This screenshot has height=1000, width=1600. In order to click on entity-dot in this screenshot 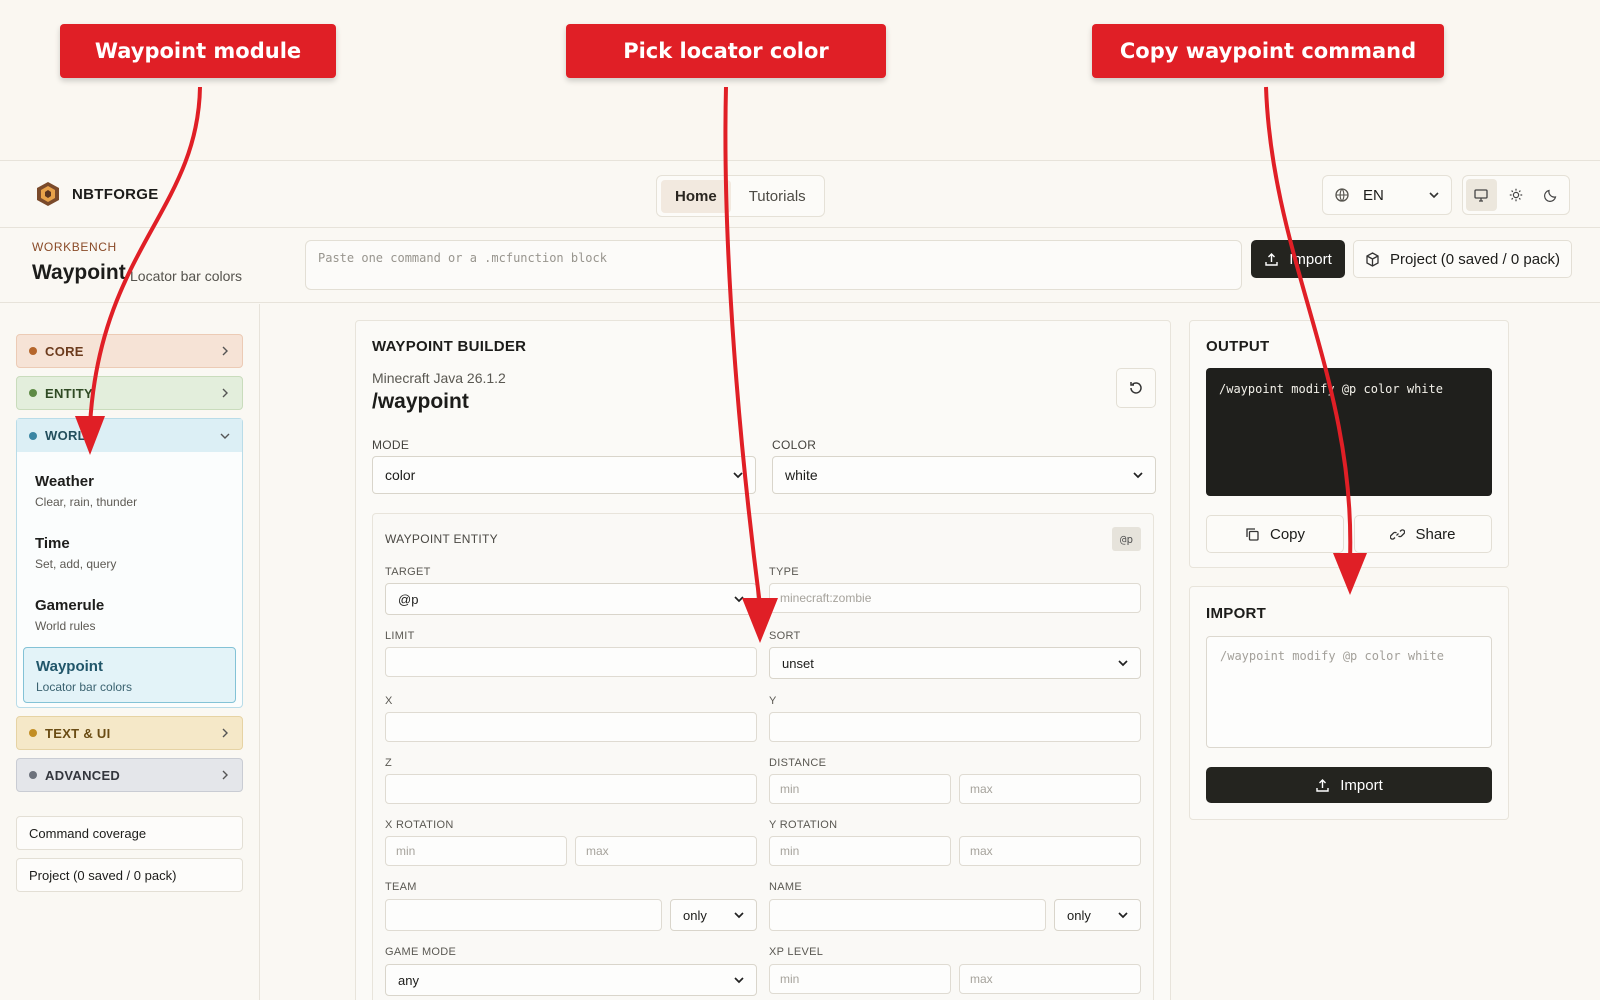, I will do `click(33, 393)`.